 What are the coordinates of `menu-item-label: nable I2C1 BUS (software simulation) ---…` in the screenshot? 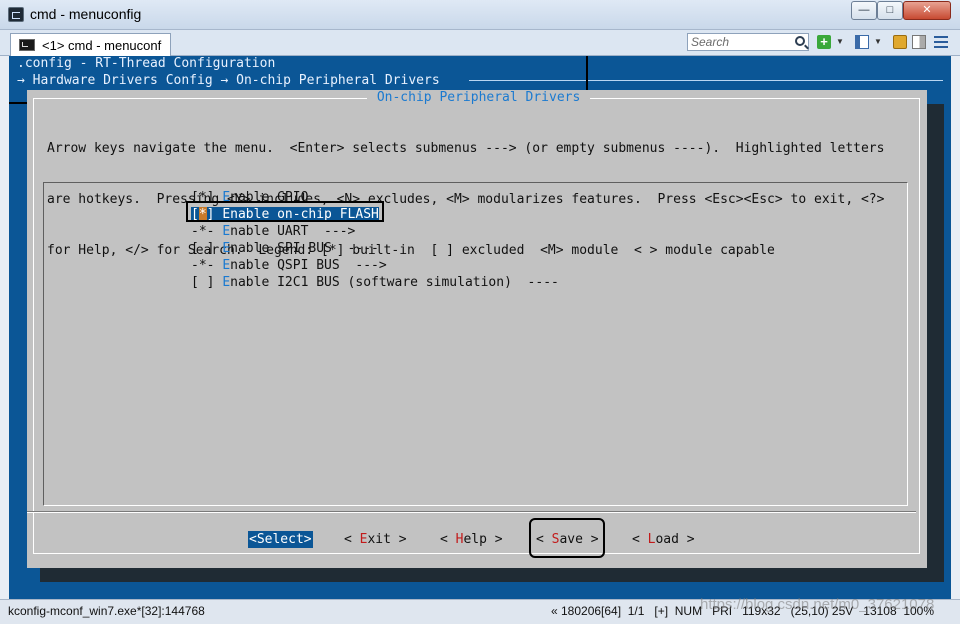 It's located at (394, 282).